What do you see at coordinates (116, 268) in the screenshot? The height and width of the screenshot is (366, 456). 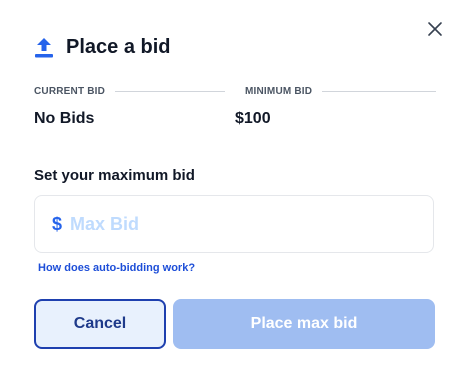 I see `auto-bidding-help-link: How does auto-bidding work?` at bounding box center [116, 268].